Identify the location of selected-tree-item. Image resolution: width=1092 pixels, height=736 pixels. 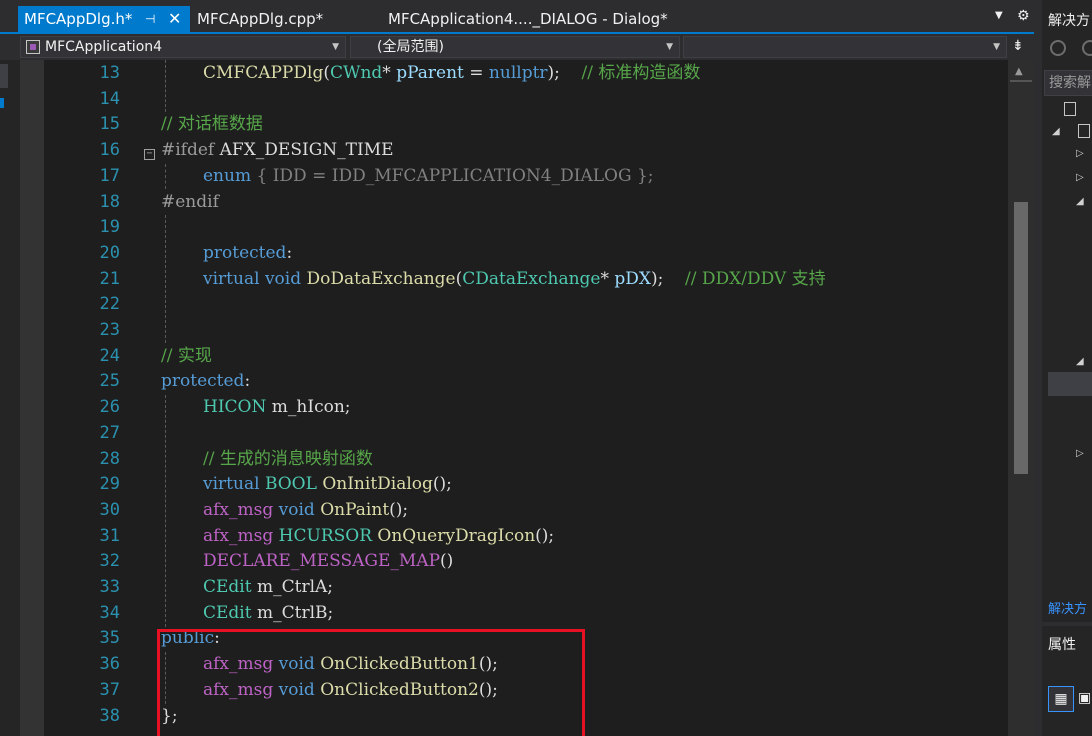
(1070, 384).